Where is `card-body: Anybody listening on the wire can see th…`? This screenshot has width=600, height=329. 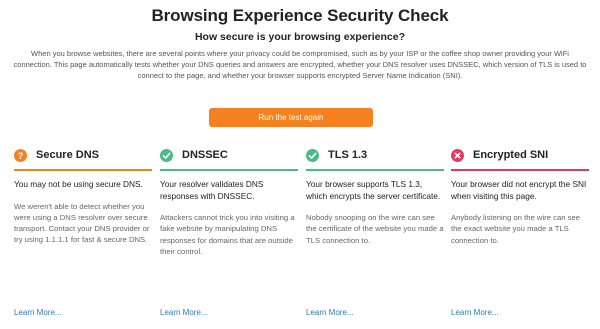 card-body: Anybody listening on the wire can see th… is located at coordinates (516, 229).